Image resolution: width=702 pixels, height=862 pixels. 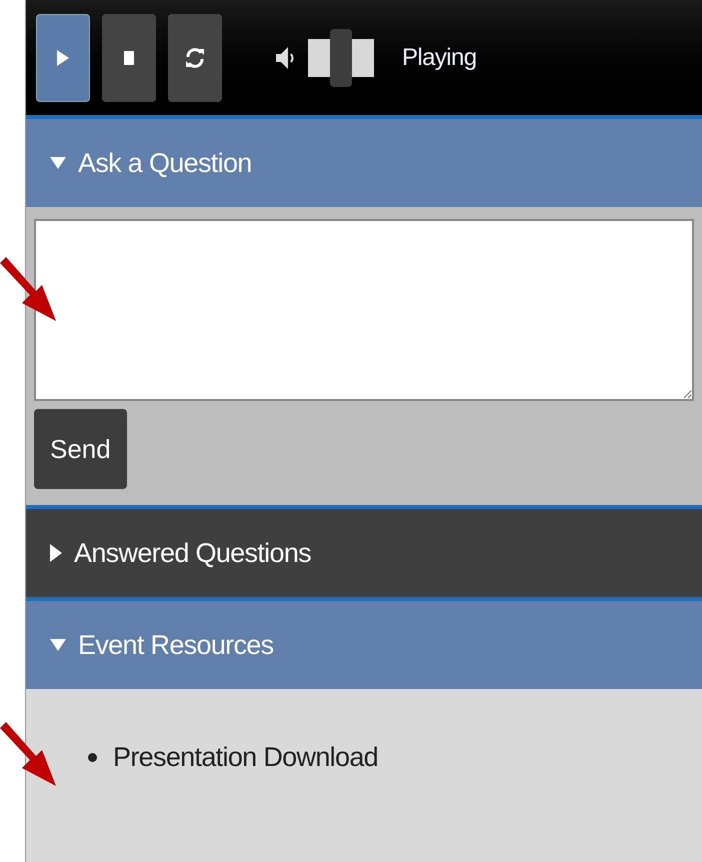 What do you see at coordinates (364, 643) in the screenshot?
I see `section-header: Event Resources` at bounding box center [364, 643].